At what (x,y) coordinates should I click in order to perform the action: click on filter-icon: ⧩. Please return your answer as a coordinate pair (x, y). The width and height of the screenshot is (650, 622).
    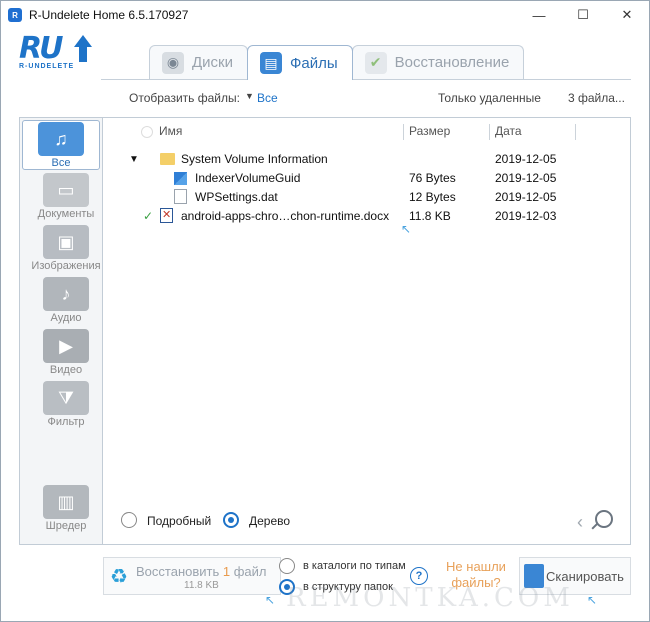
    Looking at the image, I should click on (66, 398).